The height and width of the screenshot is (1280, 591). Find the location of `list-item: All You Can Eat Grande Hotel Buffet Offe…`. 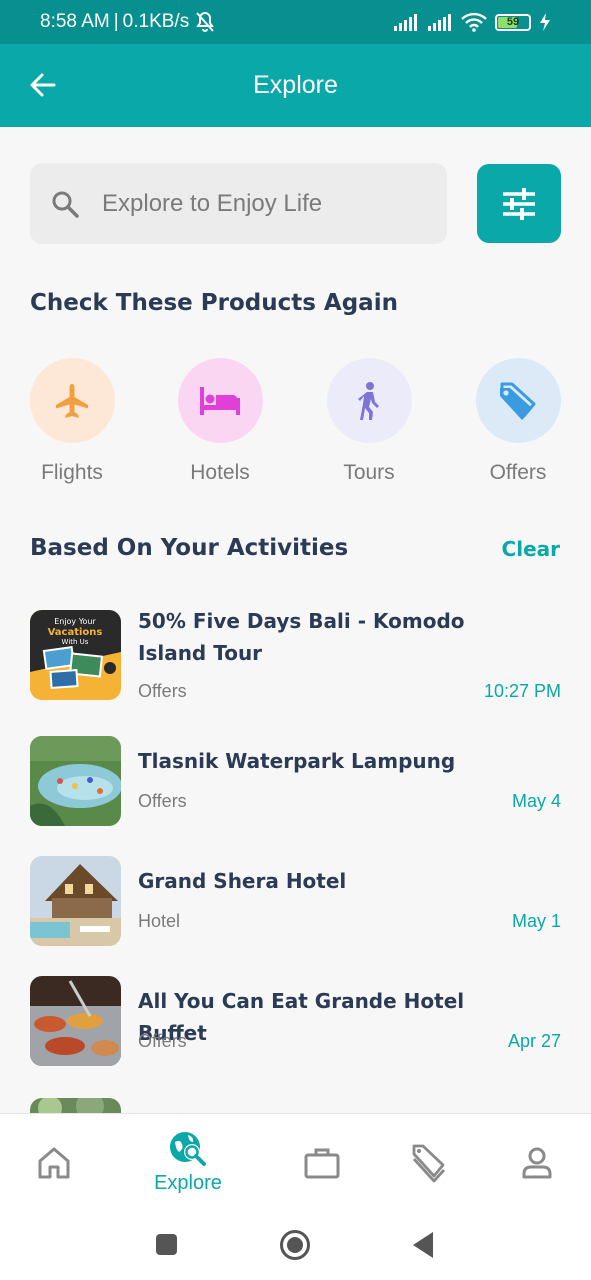

list-item: All You Can Eat Grande Hotel Buffet Offe… is located at coordinates (295, 1025).